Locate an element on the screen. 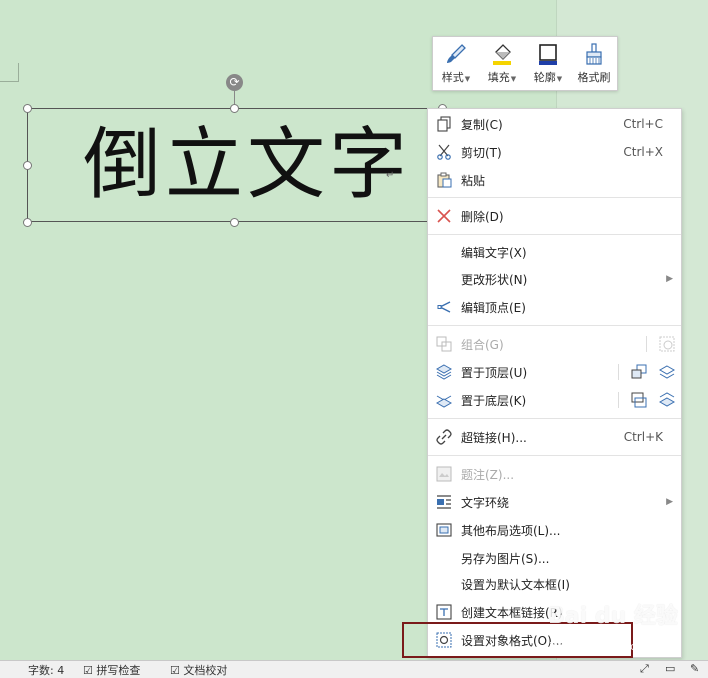 The image size is (708, 678). menu-label: 粘贴 is located at coordinates (473, 180).